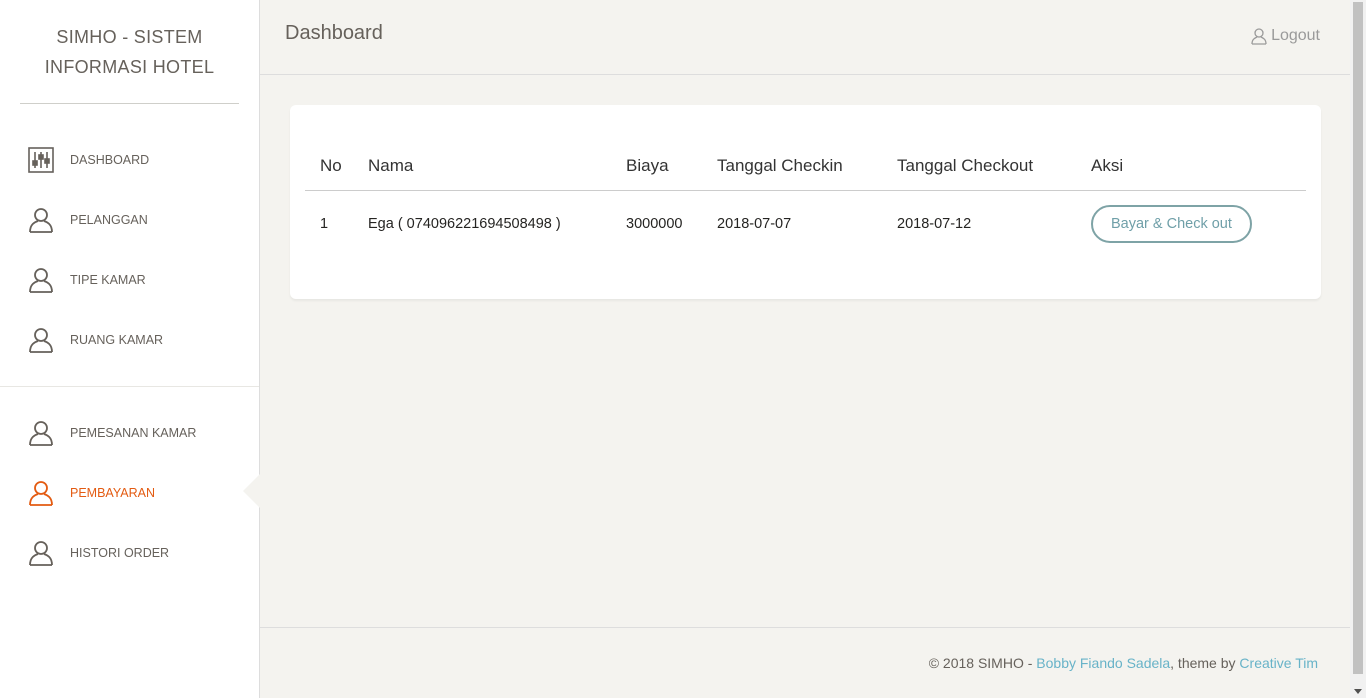 The width and height of the screenshot is (1366, 698). I want to click on sidebar-item-dashboard: DASHBOARD, so click(129, 160).